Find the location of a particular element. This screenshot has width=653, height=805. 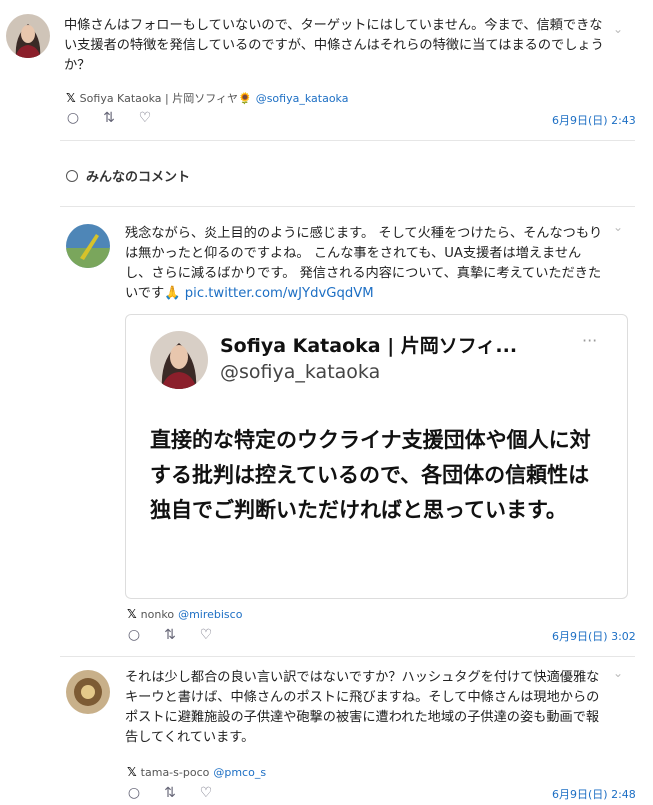

embed-more-icon: ··· is located at coordinates (590, 340).